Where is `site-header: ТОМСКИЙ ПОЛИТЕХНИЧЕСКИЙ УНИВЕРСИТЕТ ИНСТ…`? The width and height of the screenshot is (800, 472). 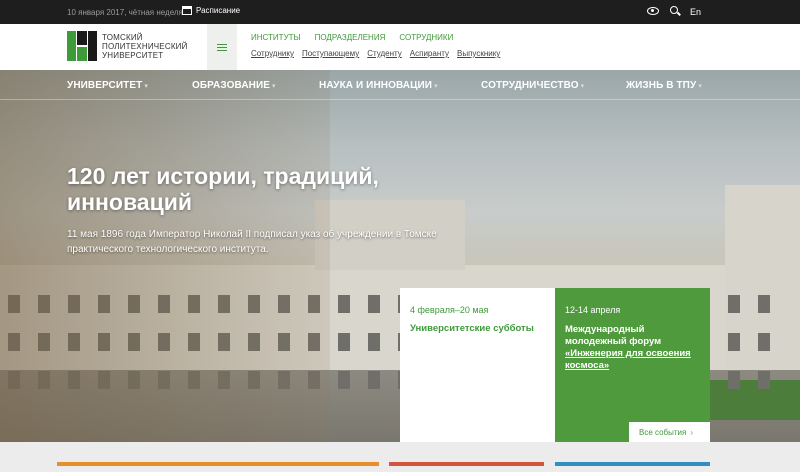
site-header: ТОМСКИЙ ПОЛИТЕХНИЧЕСКИЙ УНИВЕРСИТЕТ ИНСТ… is located at coordinates (400, 47).